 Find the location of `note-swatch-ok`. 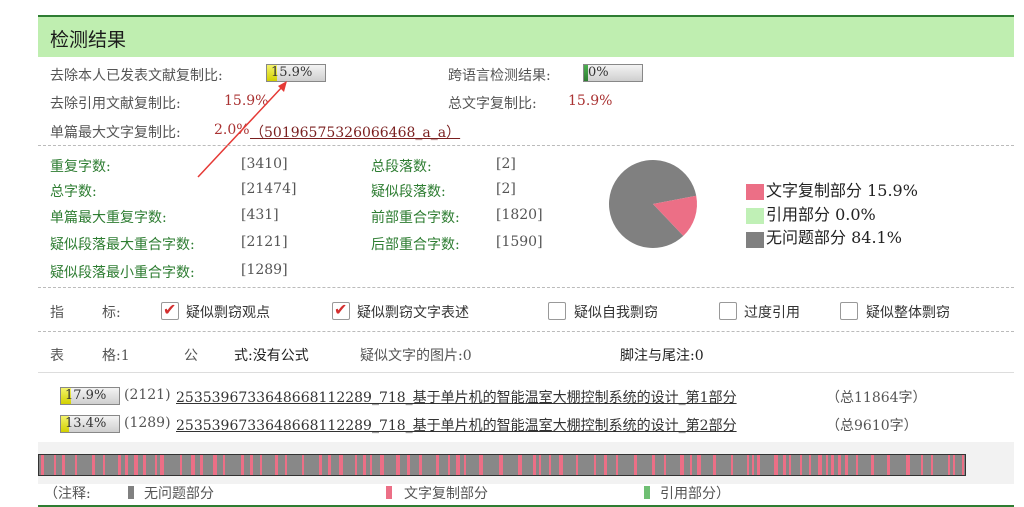

note-swatch-ok is located at coordinates (131, 492).